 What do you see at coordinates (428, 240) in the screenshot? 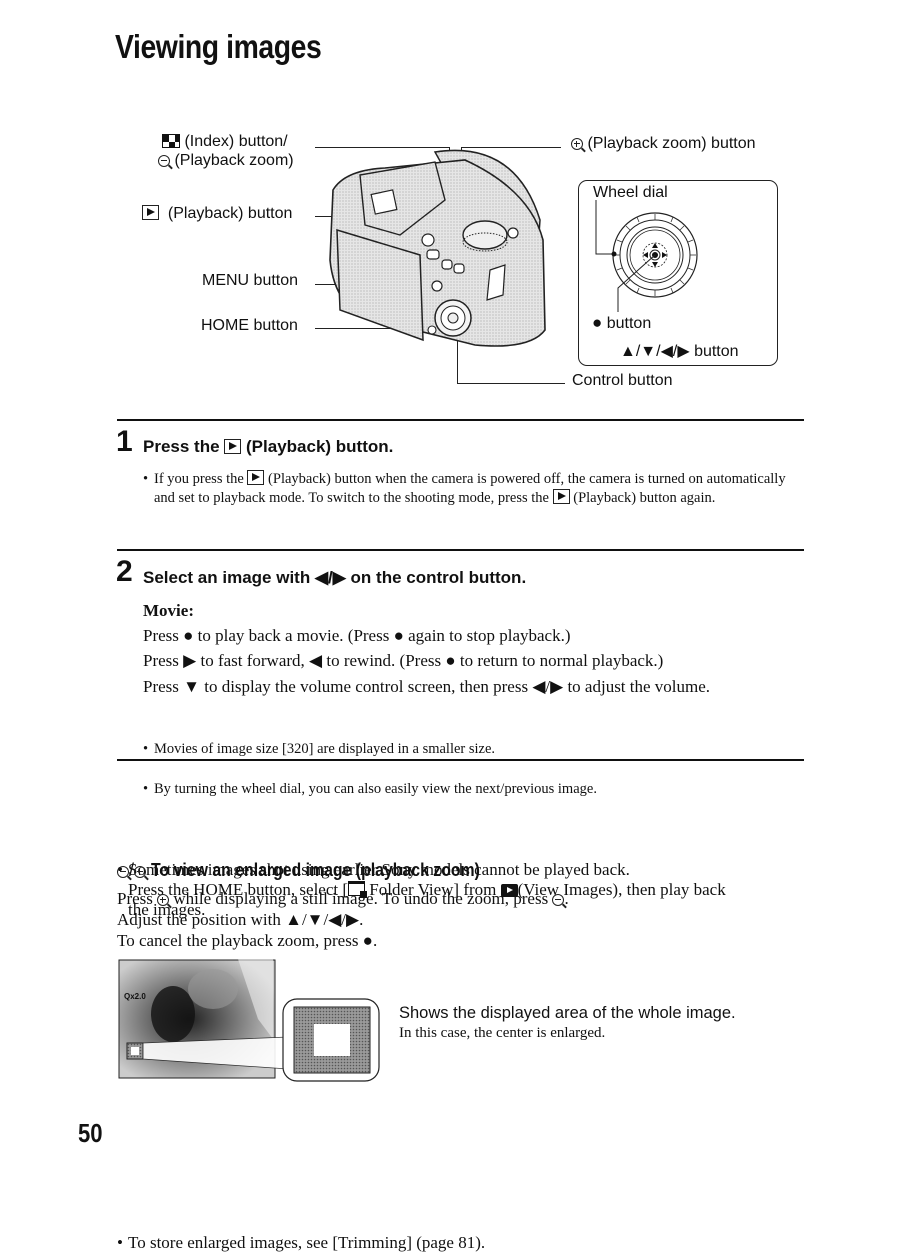
I see `top-button` at bounding box center [428, 240].